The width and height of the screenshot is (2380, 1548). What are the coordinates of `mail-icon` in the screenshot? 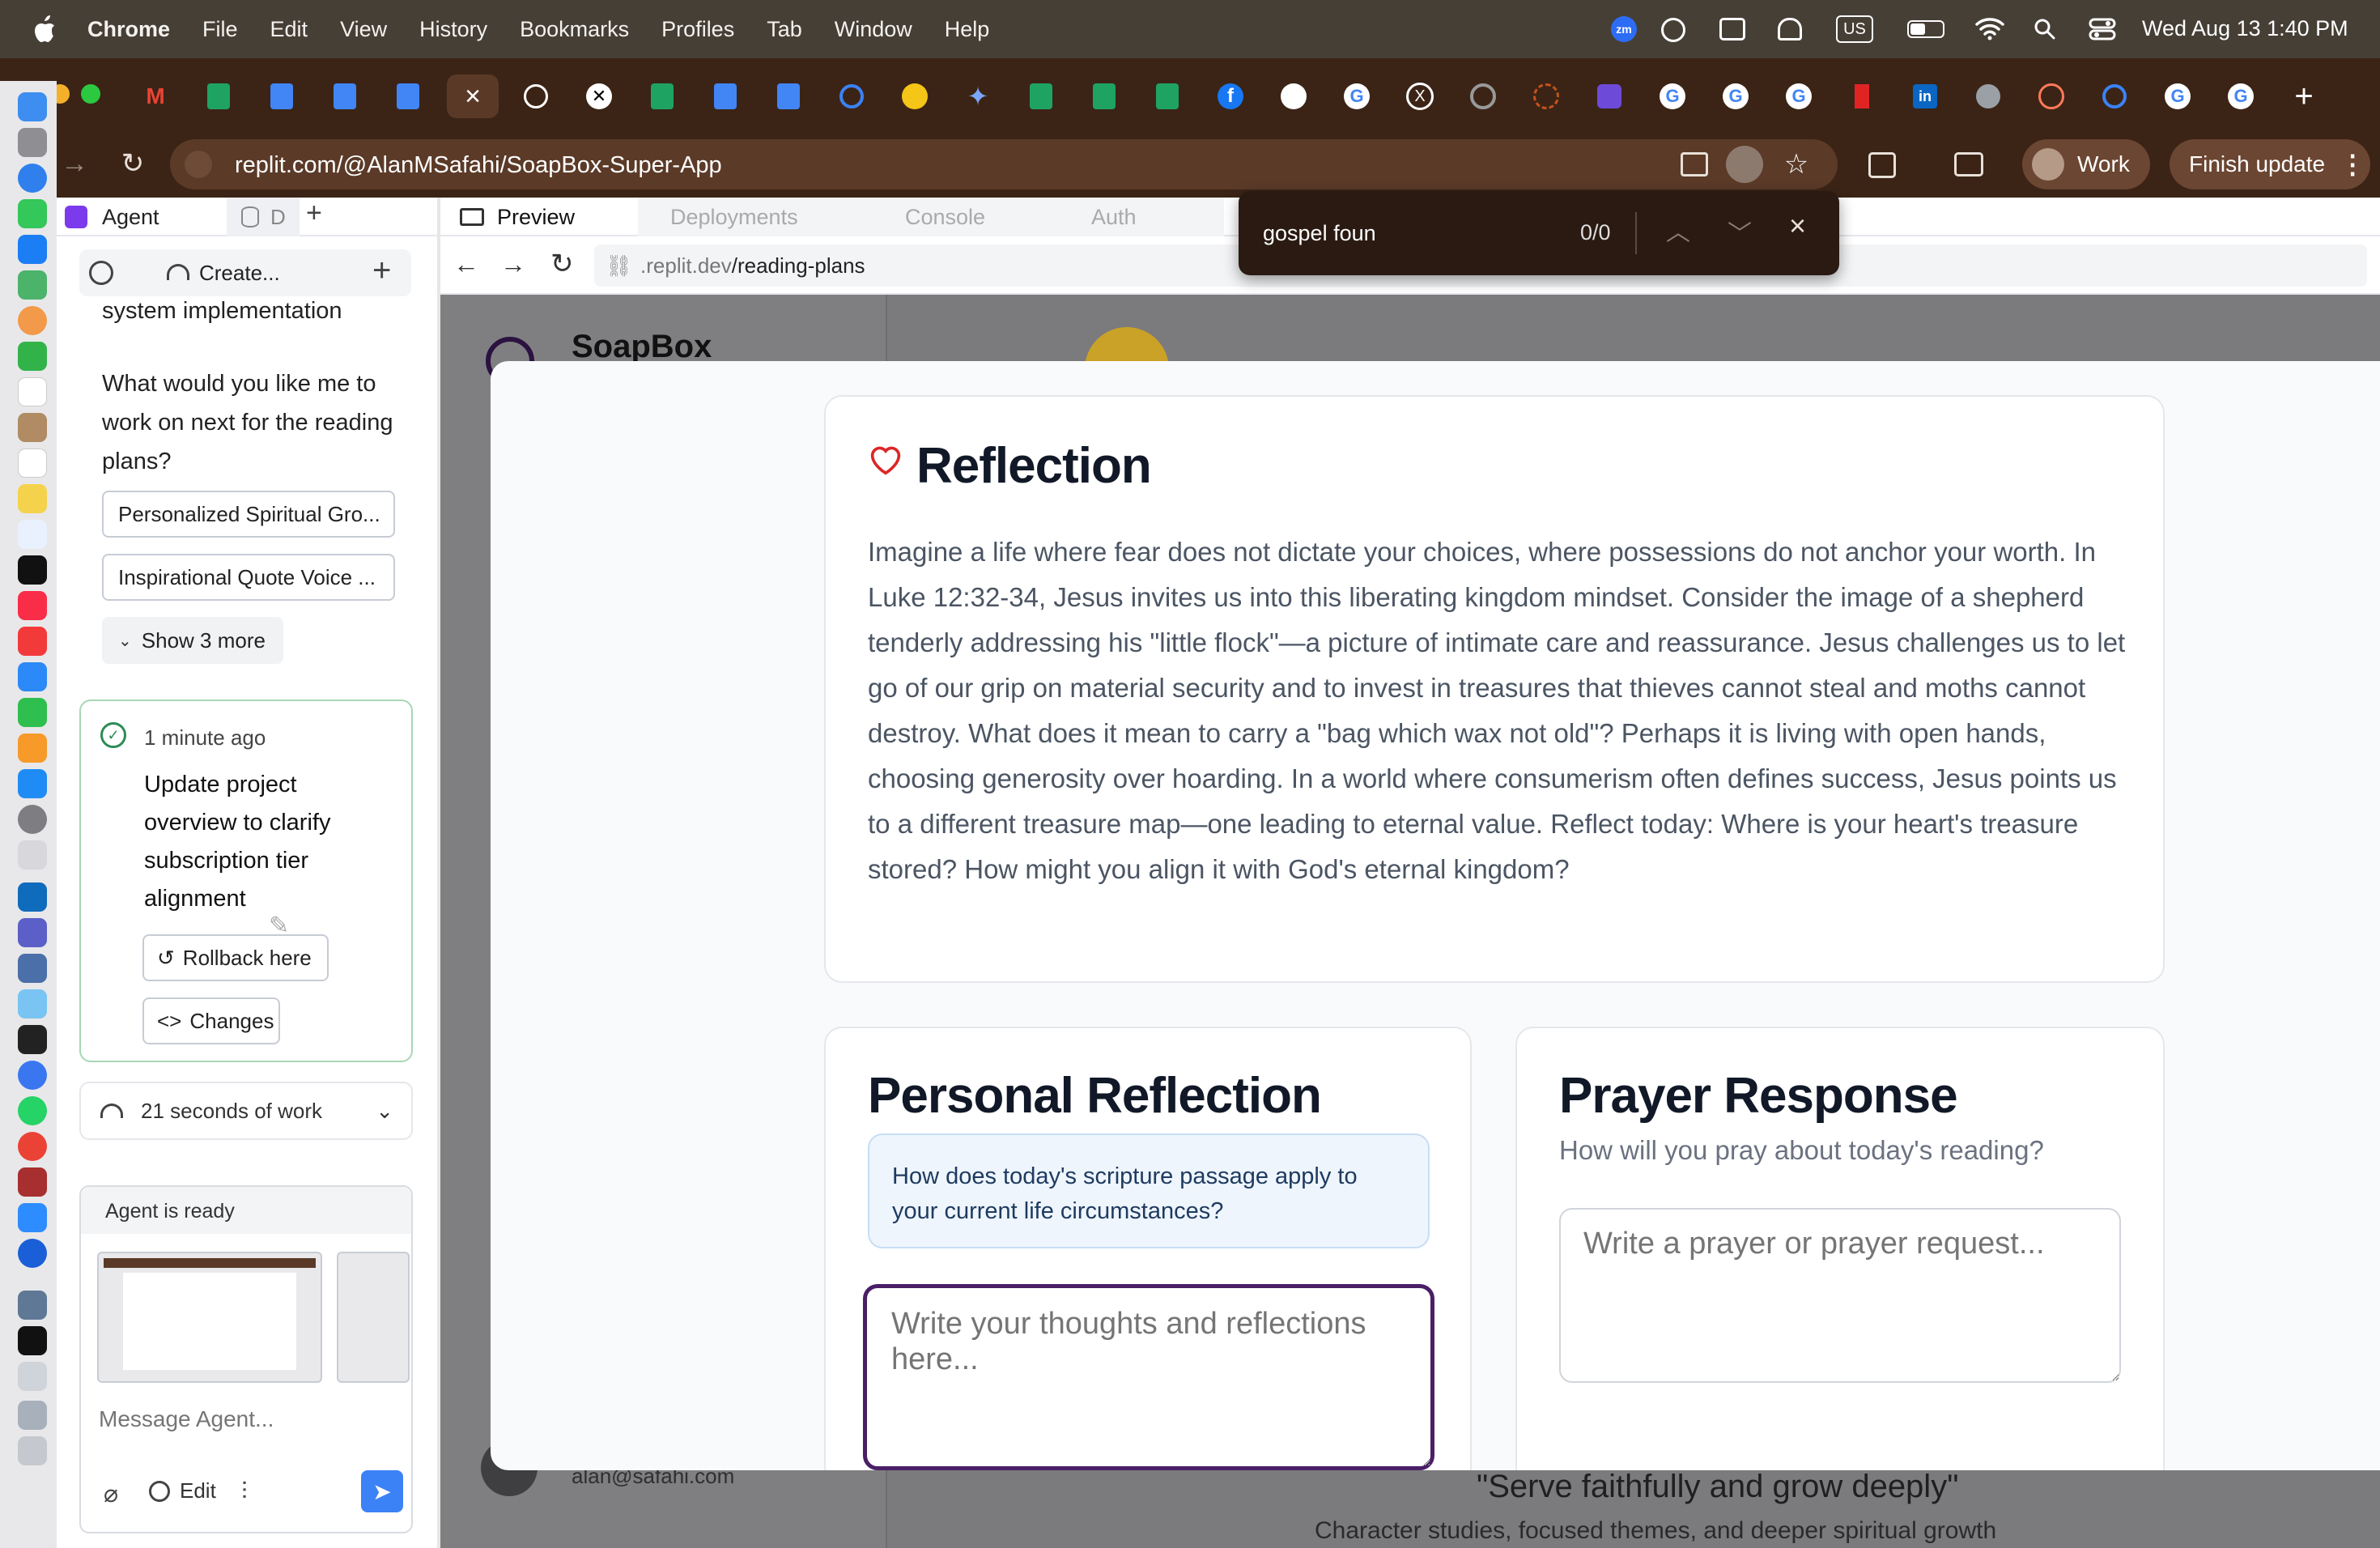 It's located at (32, 250).